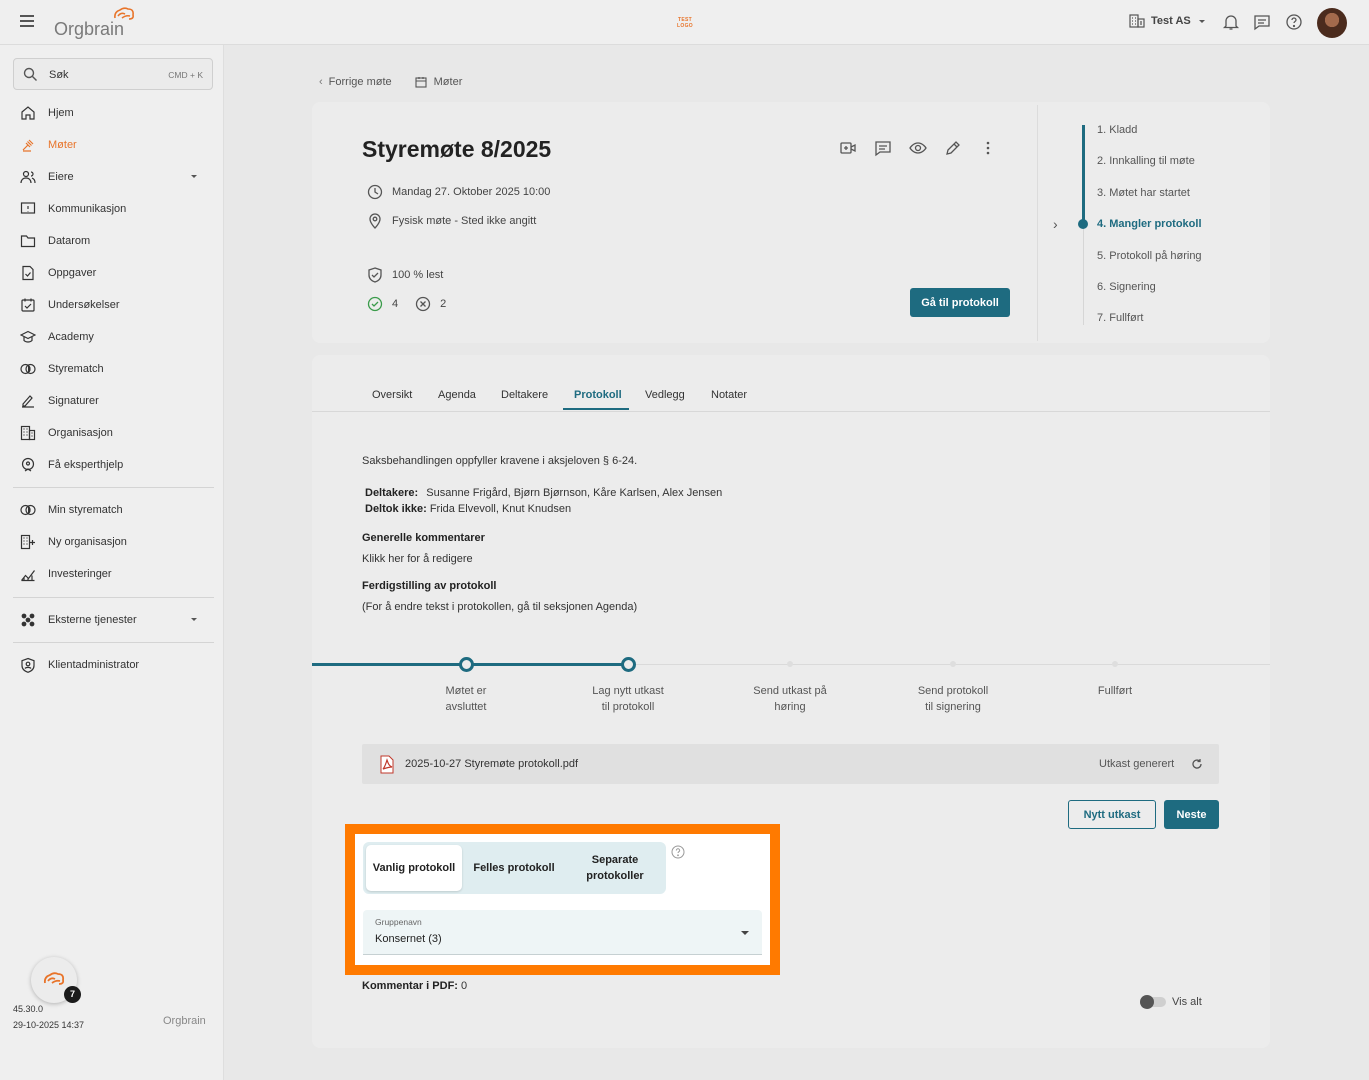 This screenshot has height=1080, width=1369. Describe the element at coordinates (1149, 224) in the screenshot. I see `meeting-step: 4. Mangler protokoll` at that location.